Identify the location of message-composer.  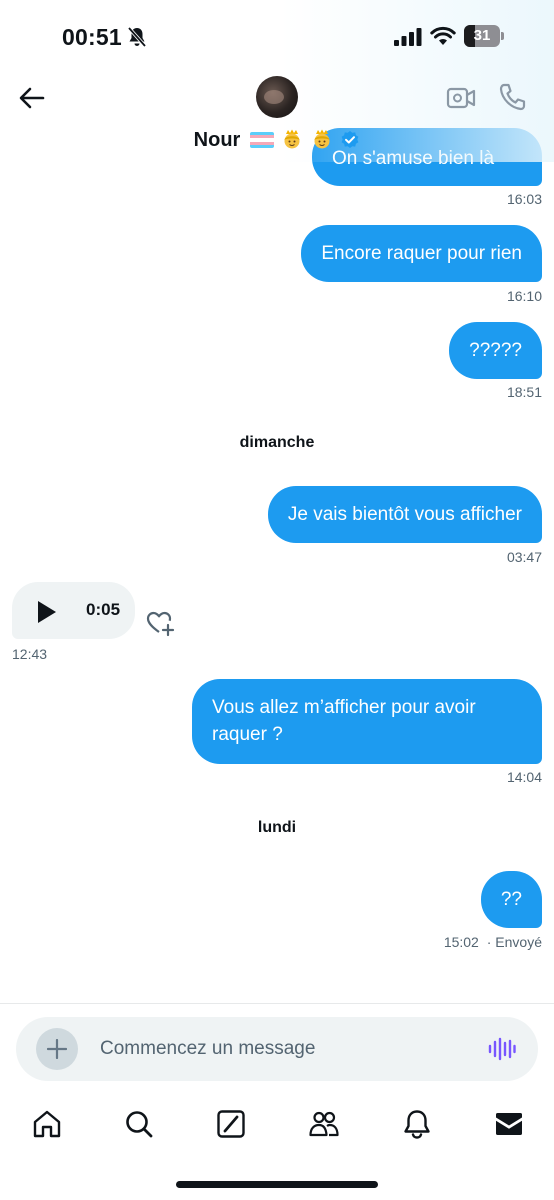
(277, 1049).